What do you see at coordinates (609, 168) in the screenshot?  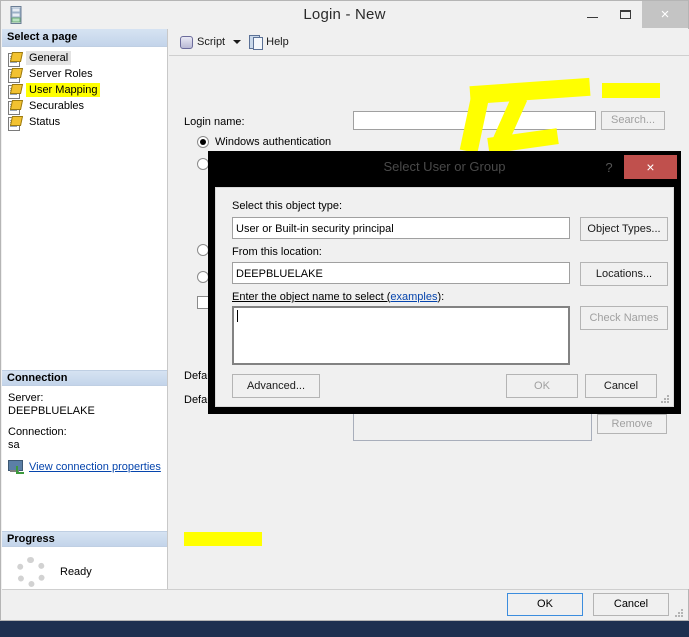 I see `help-question-icon: ?` at bounding box center [609, 168].